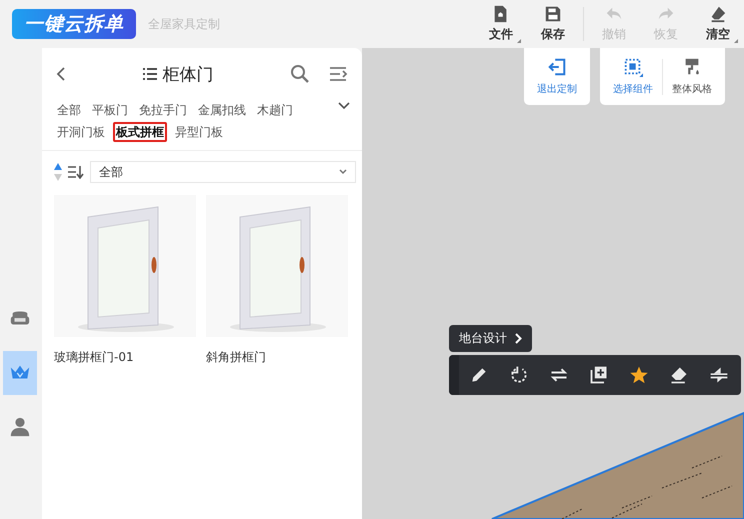 This screenshot has height=519, width=744. I want to click on search-icon, so click(300, 74).